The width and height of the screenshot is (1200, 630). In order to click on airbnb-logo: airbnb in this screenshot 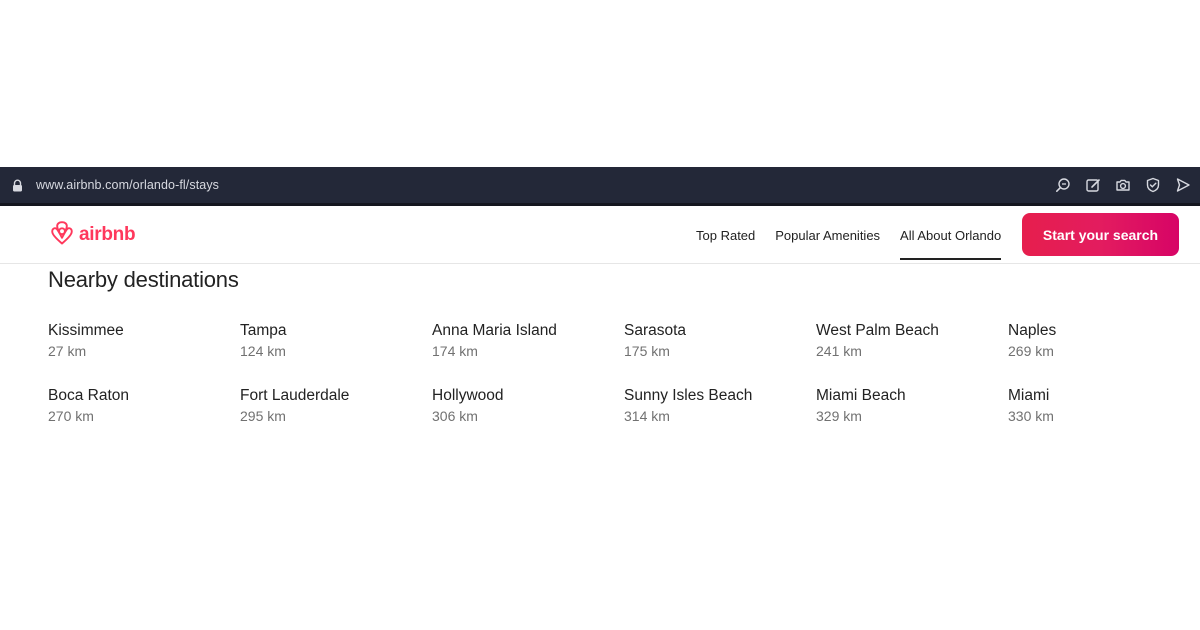, I will do `click(93, 235)`.